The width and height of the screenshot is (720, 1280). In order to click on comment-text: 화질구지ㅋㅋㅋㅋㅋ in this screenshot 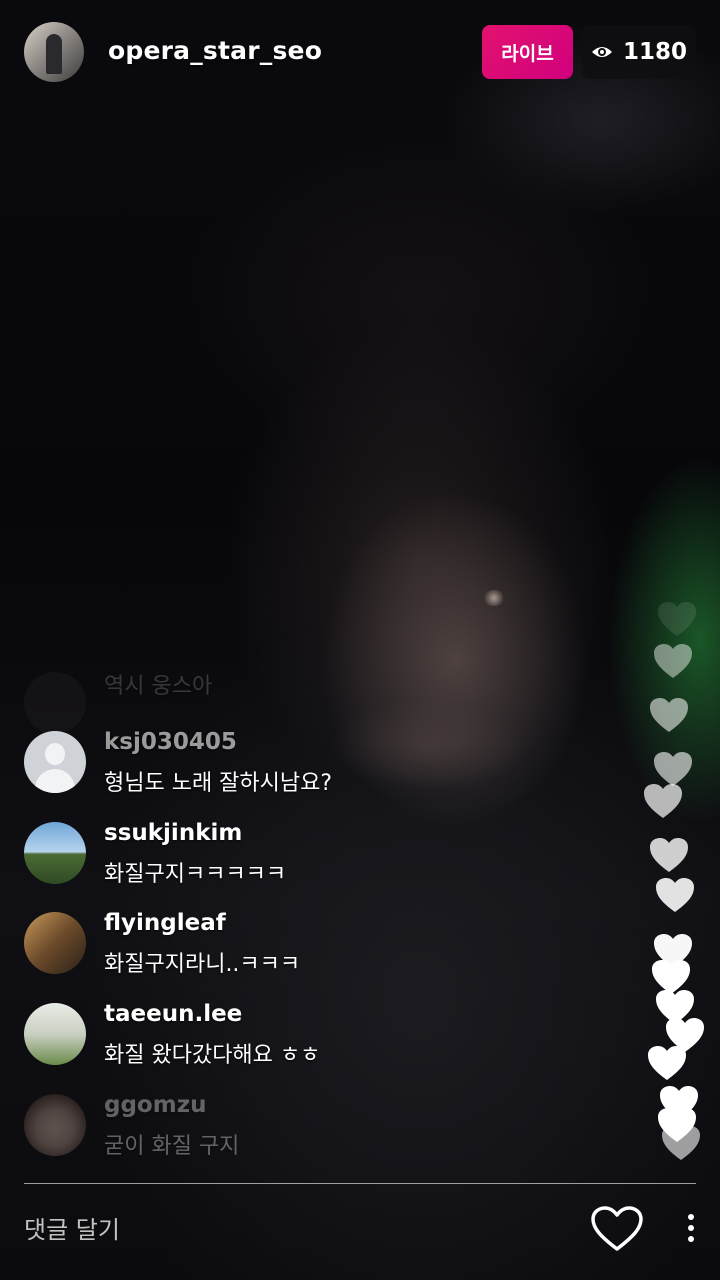, I will do `click(195, 874)`.